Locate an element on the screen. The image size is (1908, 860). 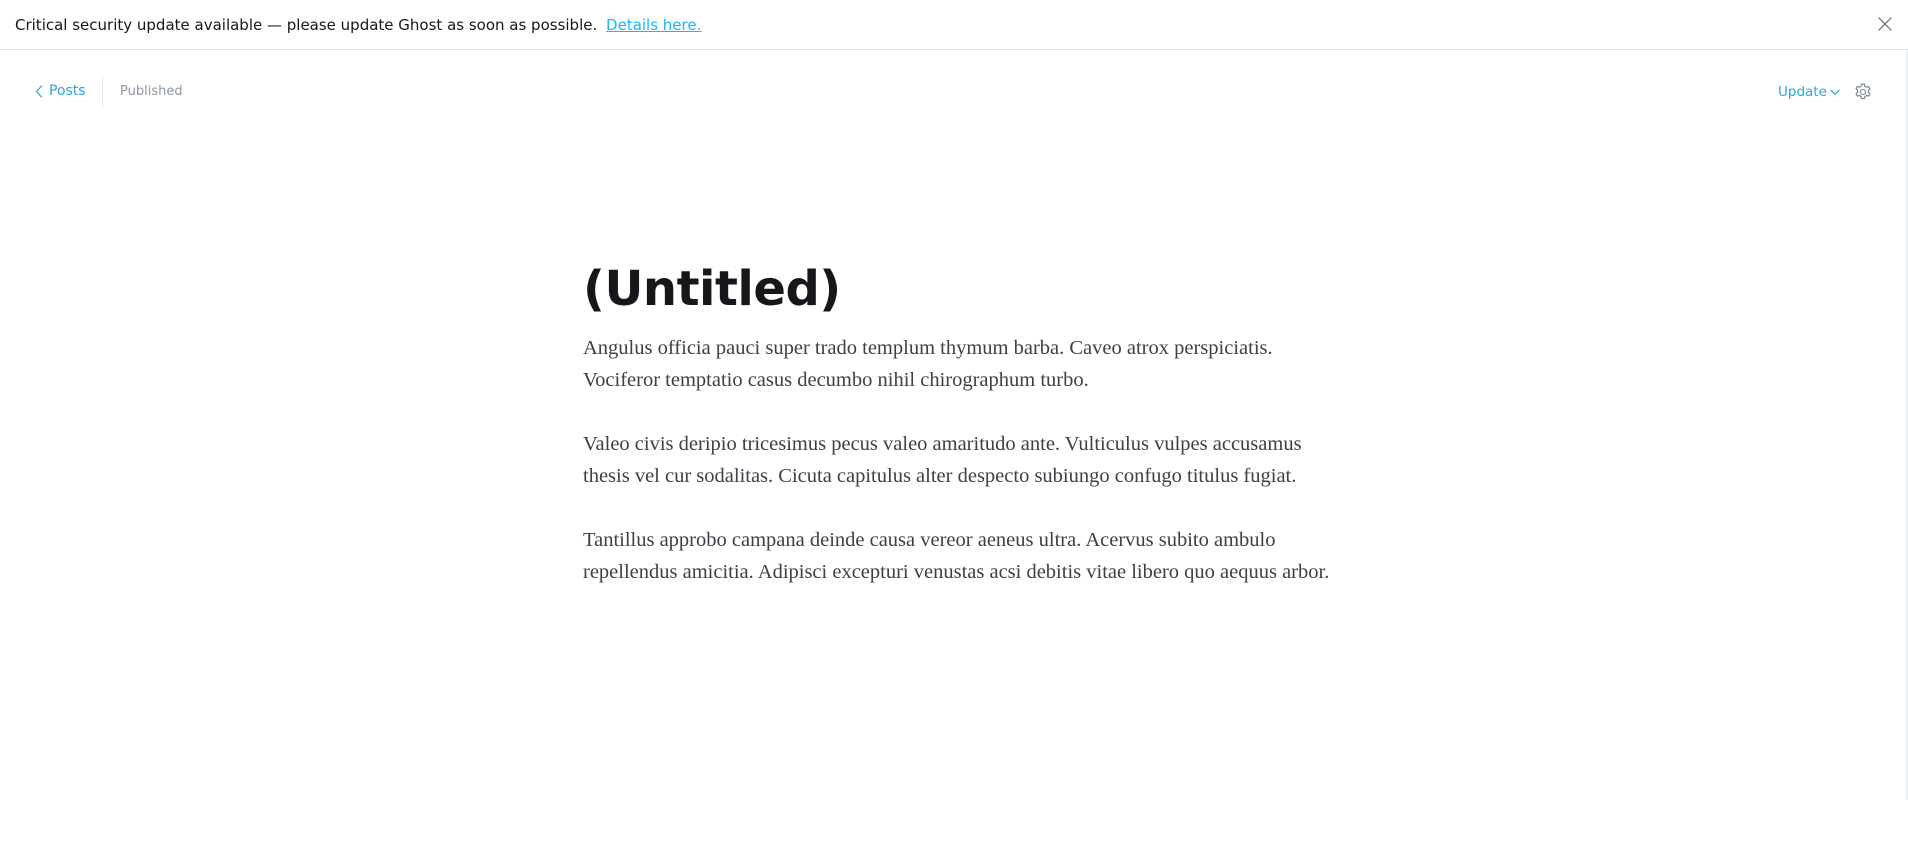
chevron-down-icon is located at coordinates (1835, 92).